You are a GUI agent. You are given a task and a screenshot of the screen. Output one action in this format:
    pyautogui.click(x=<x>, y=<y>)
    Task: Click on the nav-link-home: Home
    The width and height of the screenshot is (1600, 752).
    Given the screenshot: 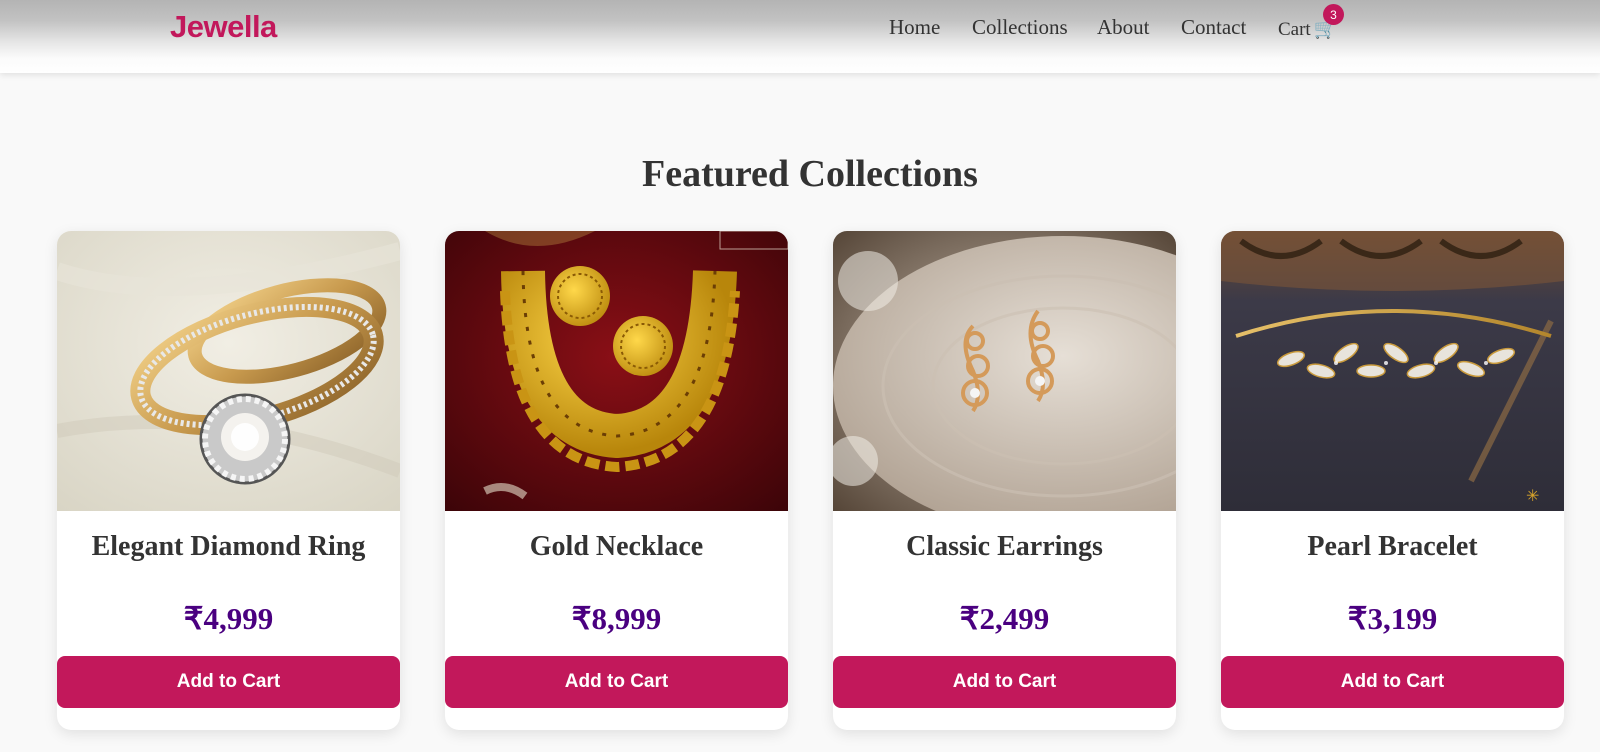 What is the action you would take?
    pyautogui.click(x=914, y=27)
    